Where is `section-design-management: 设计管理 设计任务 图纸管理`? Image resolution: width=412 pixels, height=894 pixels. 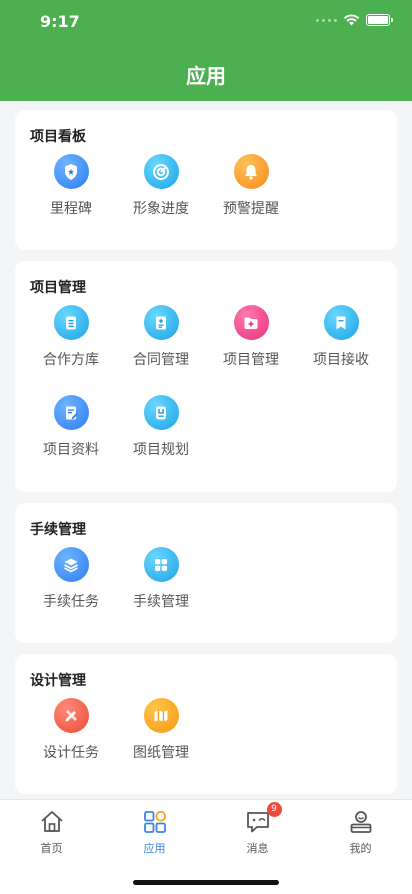
section-design-management: 设计管理 设计任务 图纸管理 is located at coordinates (206, 724).